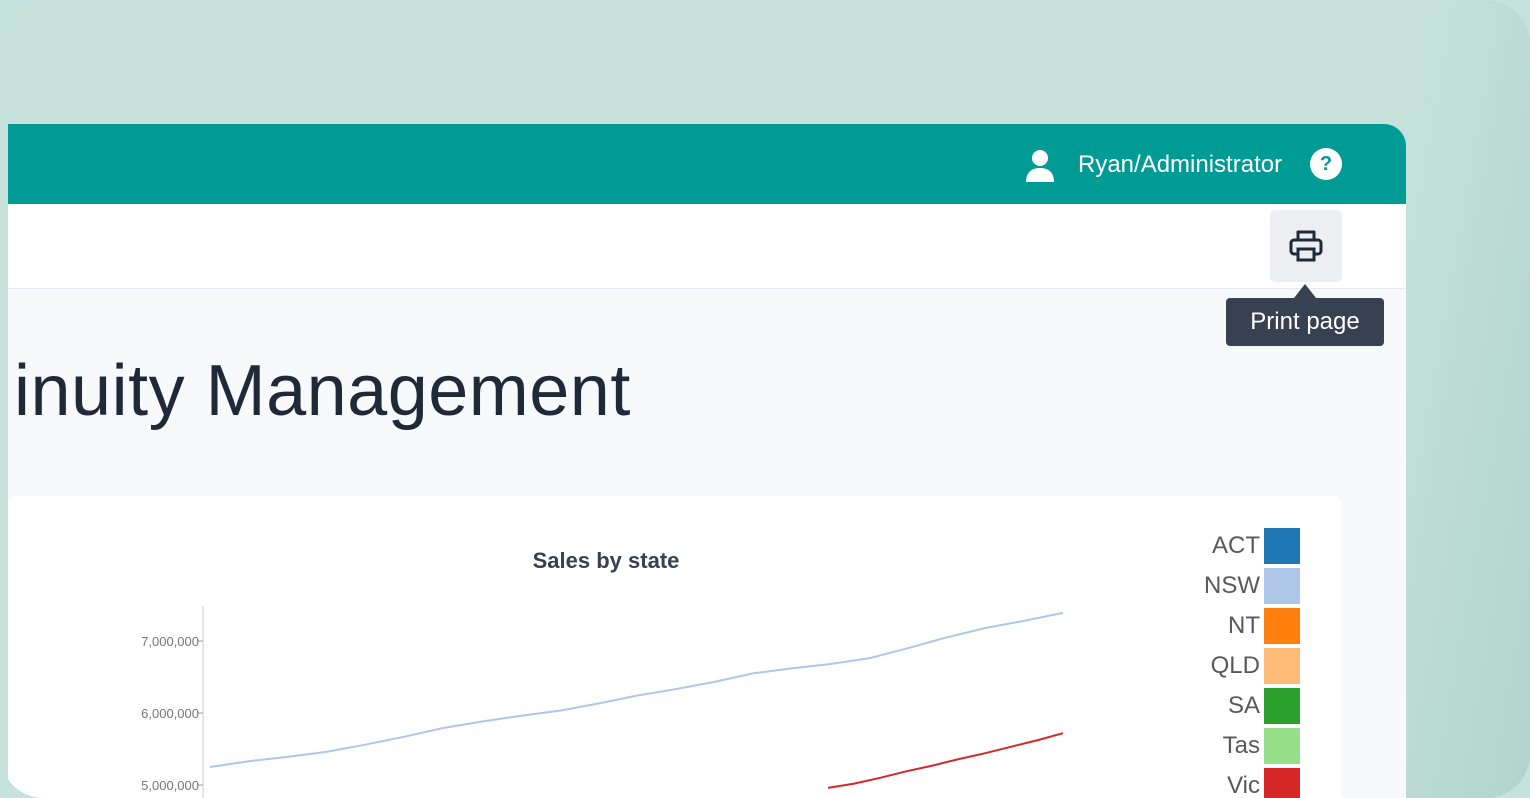 The height and width of the screenshot is (798, 1530). I want to click on print-button, so click(1306, 246).